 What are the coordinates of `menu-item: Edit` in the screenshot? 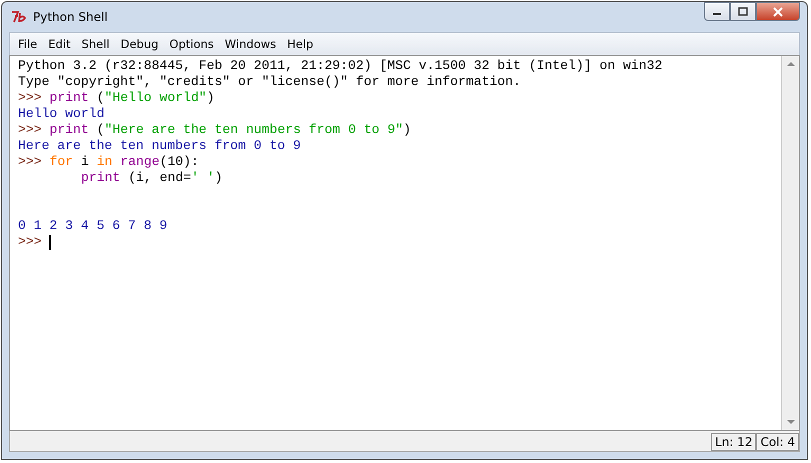 It's located at (59, 44).